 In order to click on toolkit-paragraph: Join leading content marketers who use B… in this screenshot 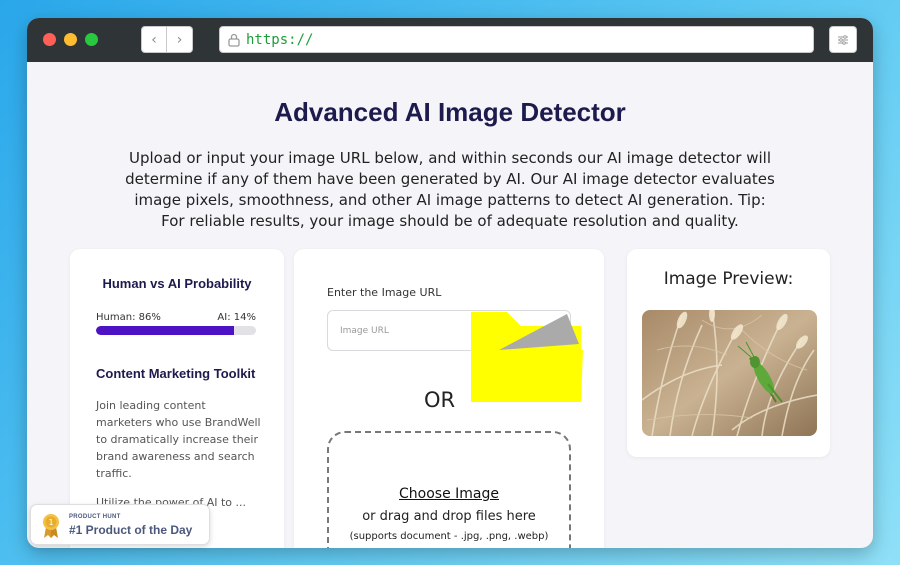, I will do `click(178, 439)`.